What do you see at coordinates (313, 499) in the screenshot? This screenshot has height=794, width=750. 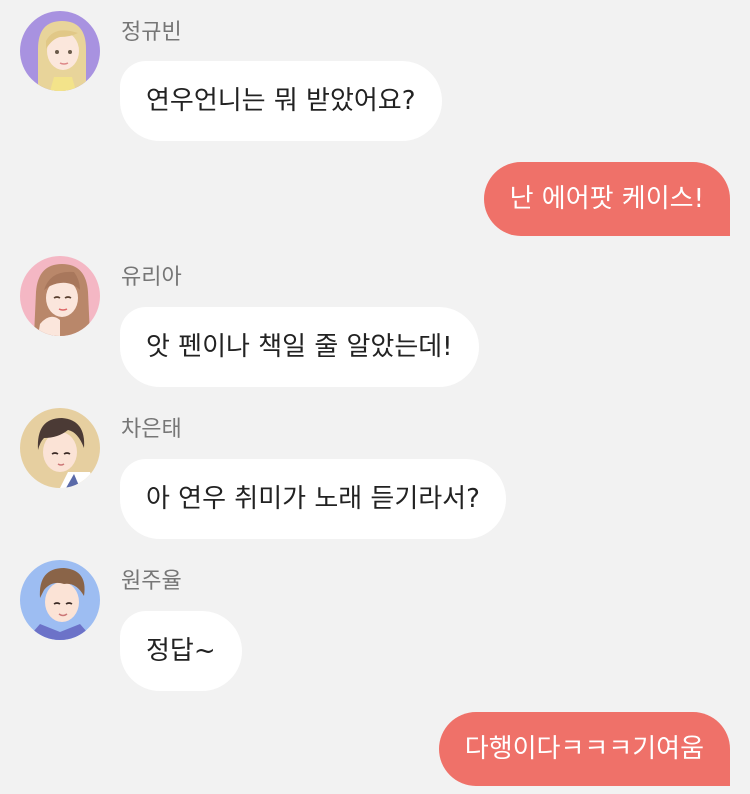 I see `message-bubble: 아 연우 취미가 노래 듣기라서?` at bounding box center [313, 499].